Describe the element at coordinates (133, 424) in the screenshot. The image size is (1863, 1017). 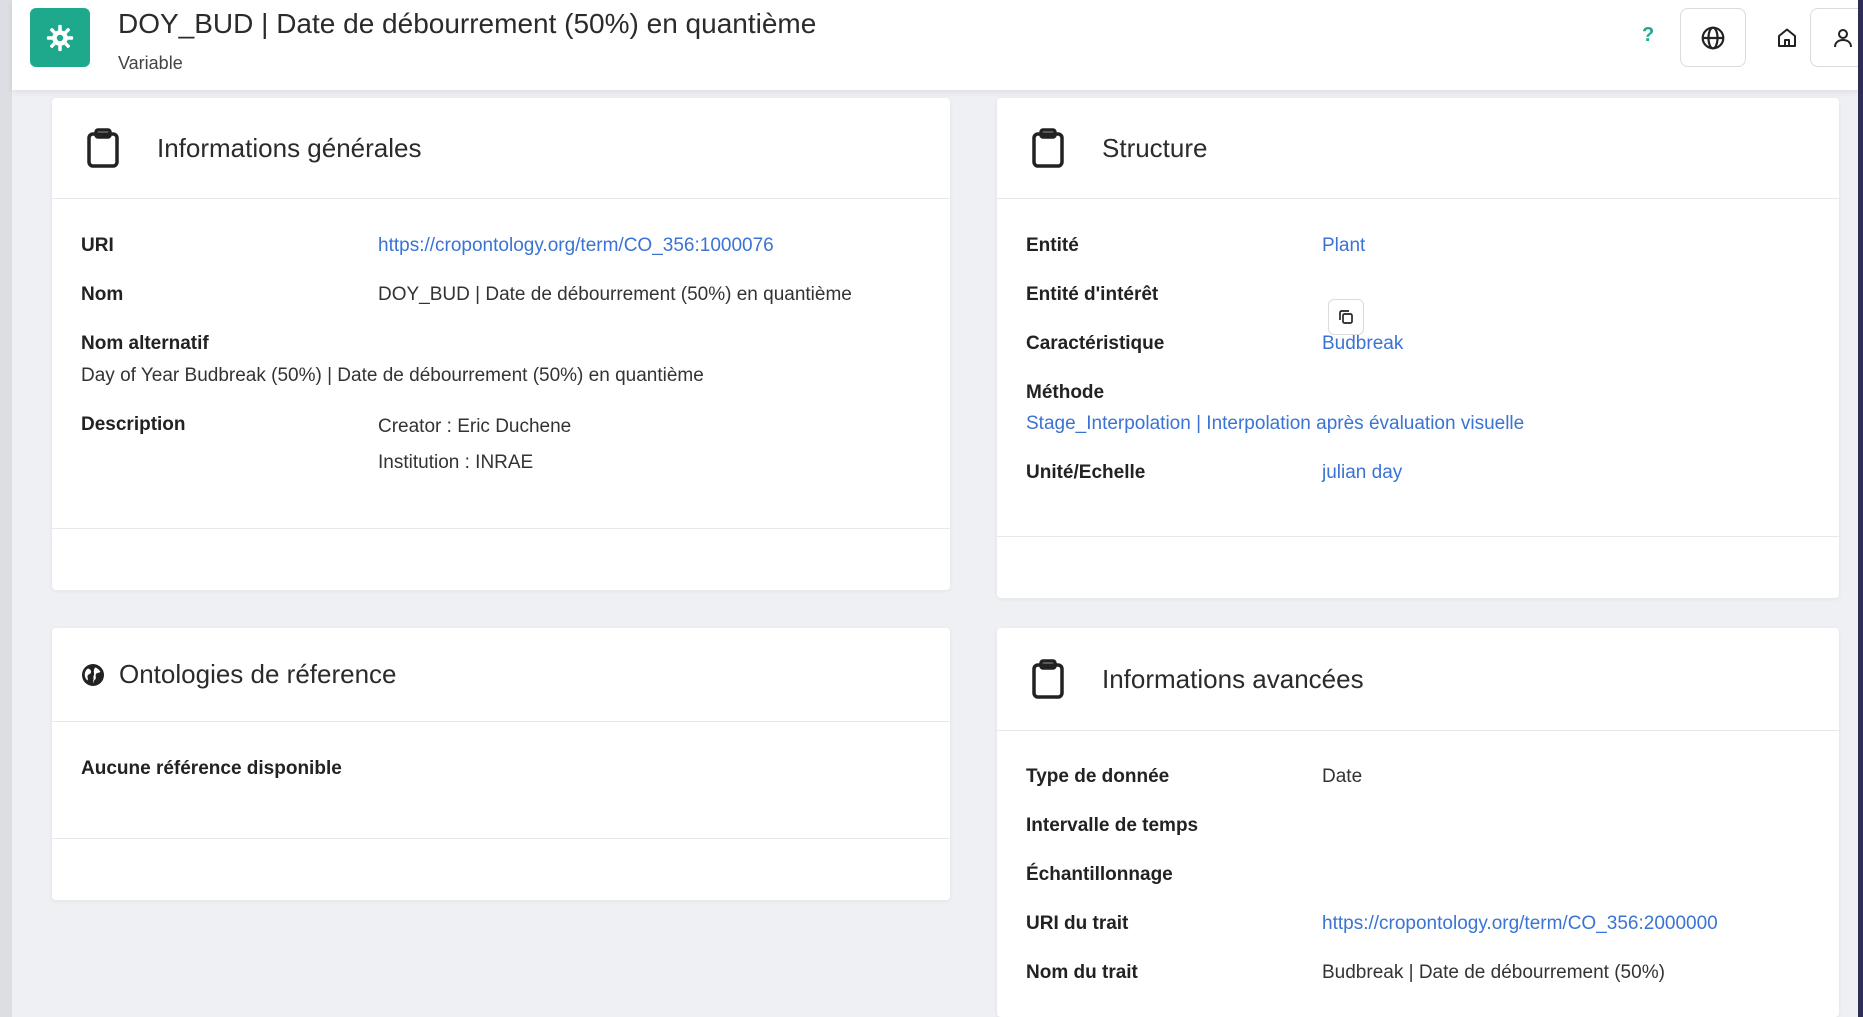
I see `description-label: Description` at that location.